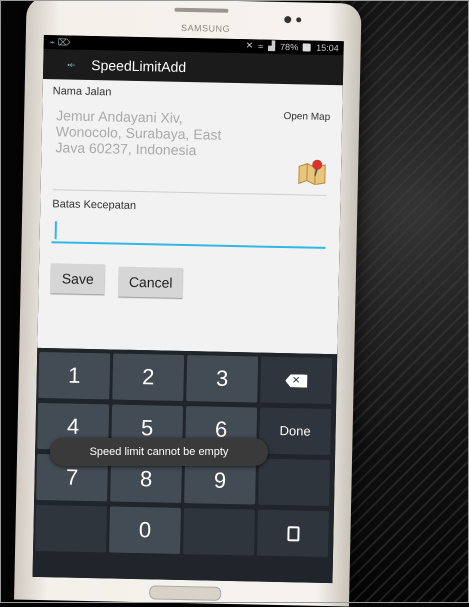 The width and height of the screenshot is (469, 607). What do you see at coordinates (139, 65) in the screenshot?
I see `app-title: SpeedLimitAdd` at bounding box center [139, 65].